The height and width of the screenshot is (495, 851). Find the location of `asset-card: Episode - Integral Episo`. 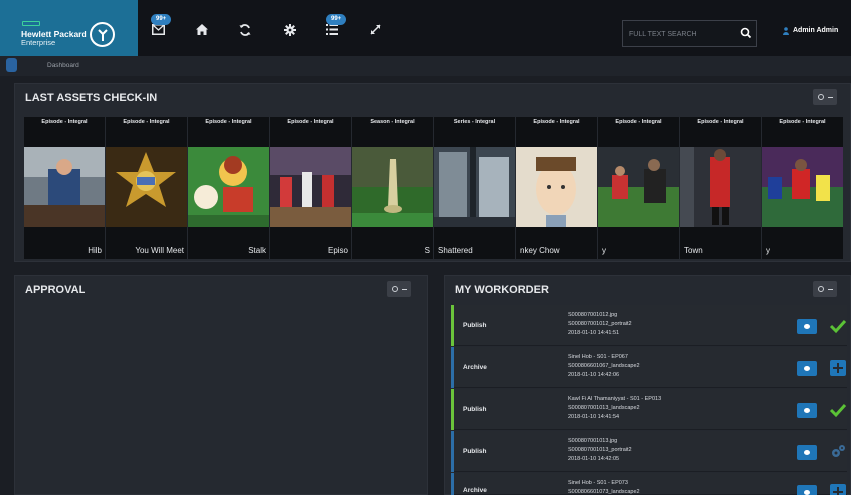

asset-card: Episode - Integral Episo is located at coordinates (310, 188).